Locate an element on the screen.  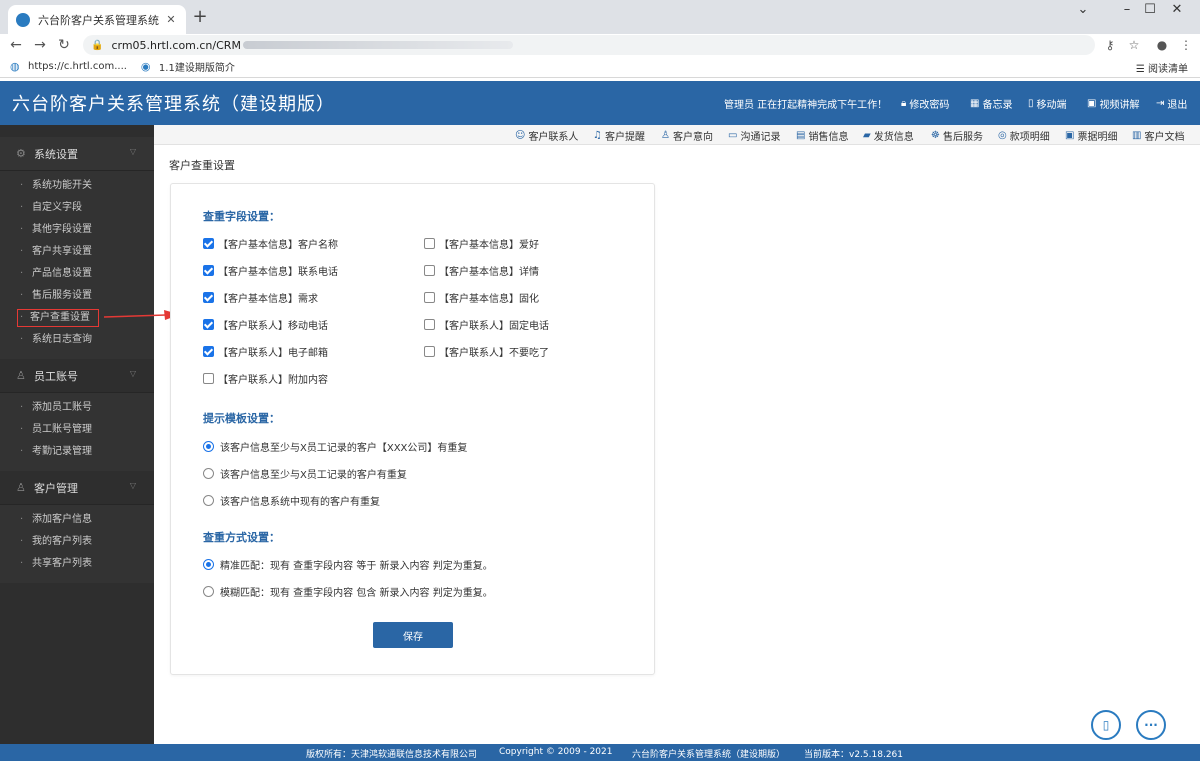
tab-search-icon: ⌄ is located at coordinates (1083, 11).